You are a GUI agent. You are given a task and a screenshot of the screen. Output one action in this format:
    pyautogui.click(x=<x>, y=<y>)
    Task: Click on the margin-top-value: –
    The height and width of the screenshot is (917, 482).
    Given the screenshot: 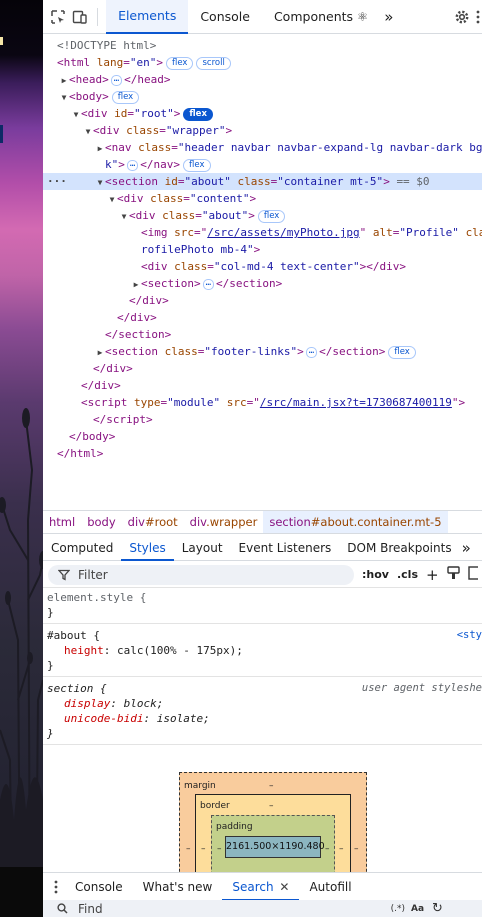 What is the action you would take?
    pyautogui.click(x=271, y=786)
    